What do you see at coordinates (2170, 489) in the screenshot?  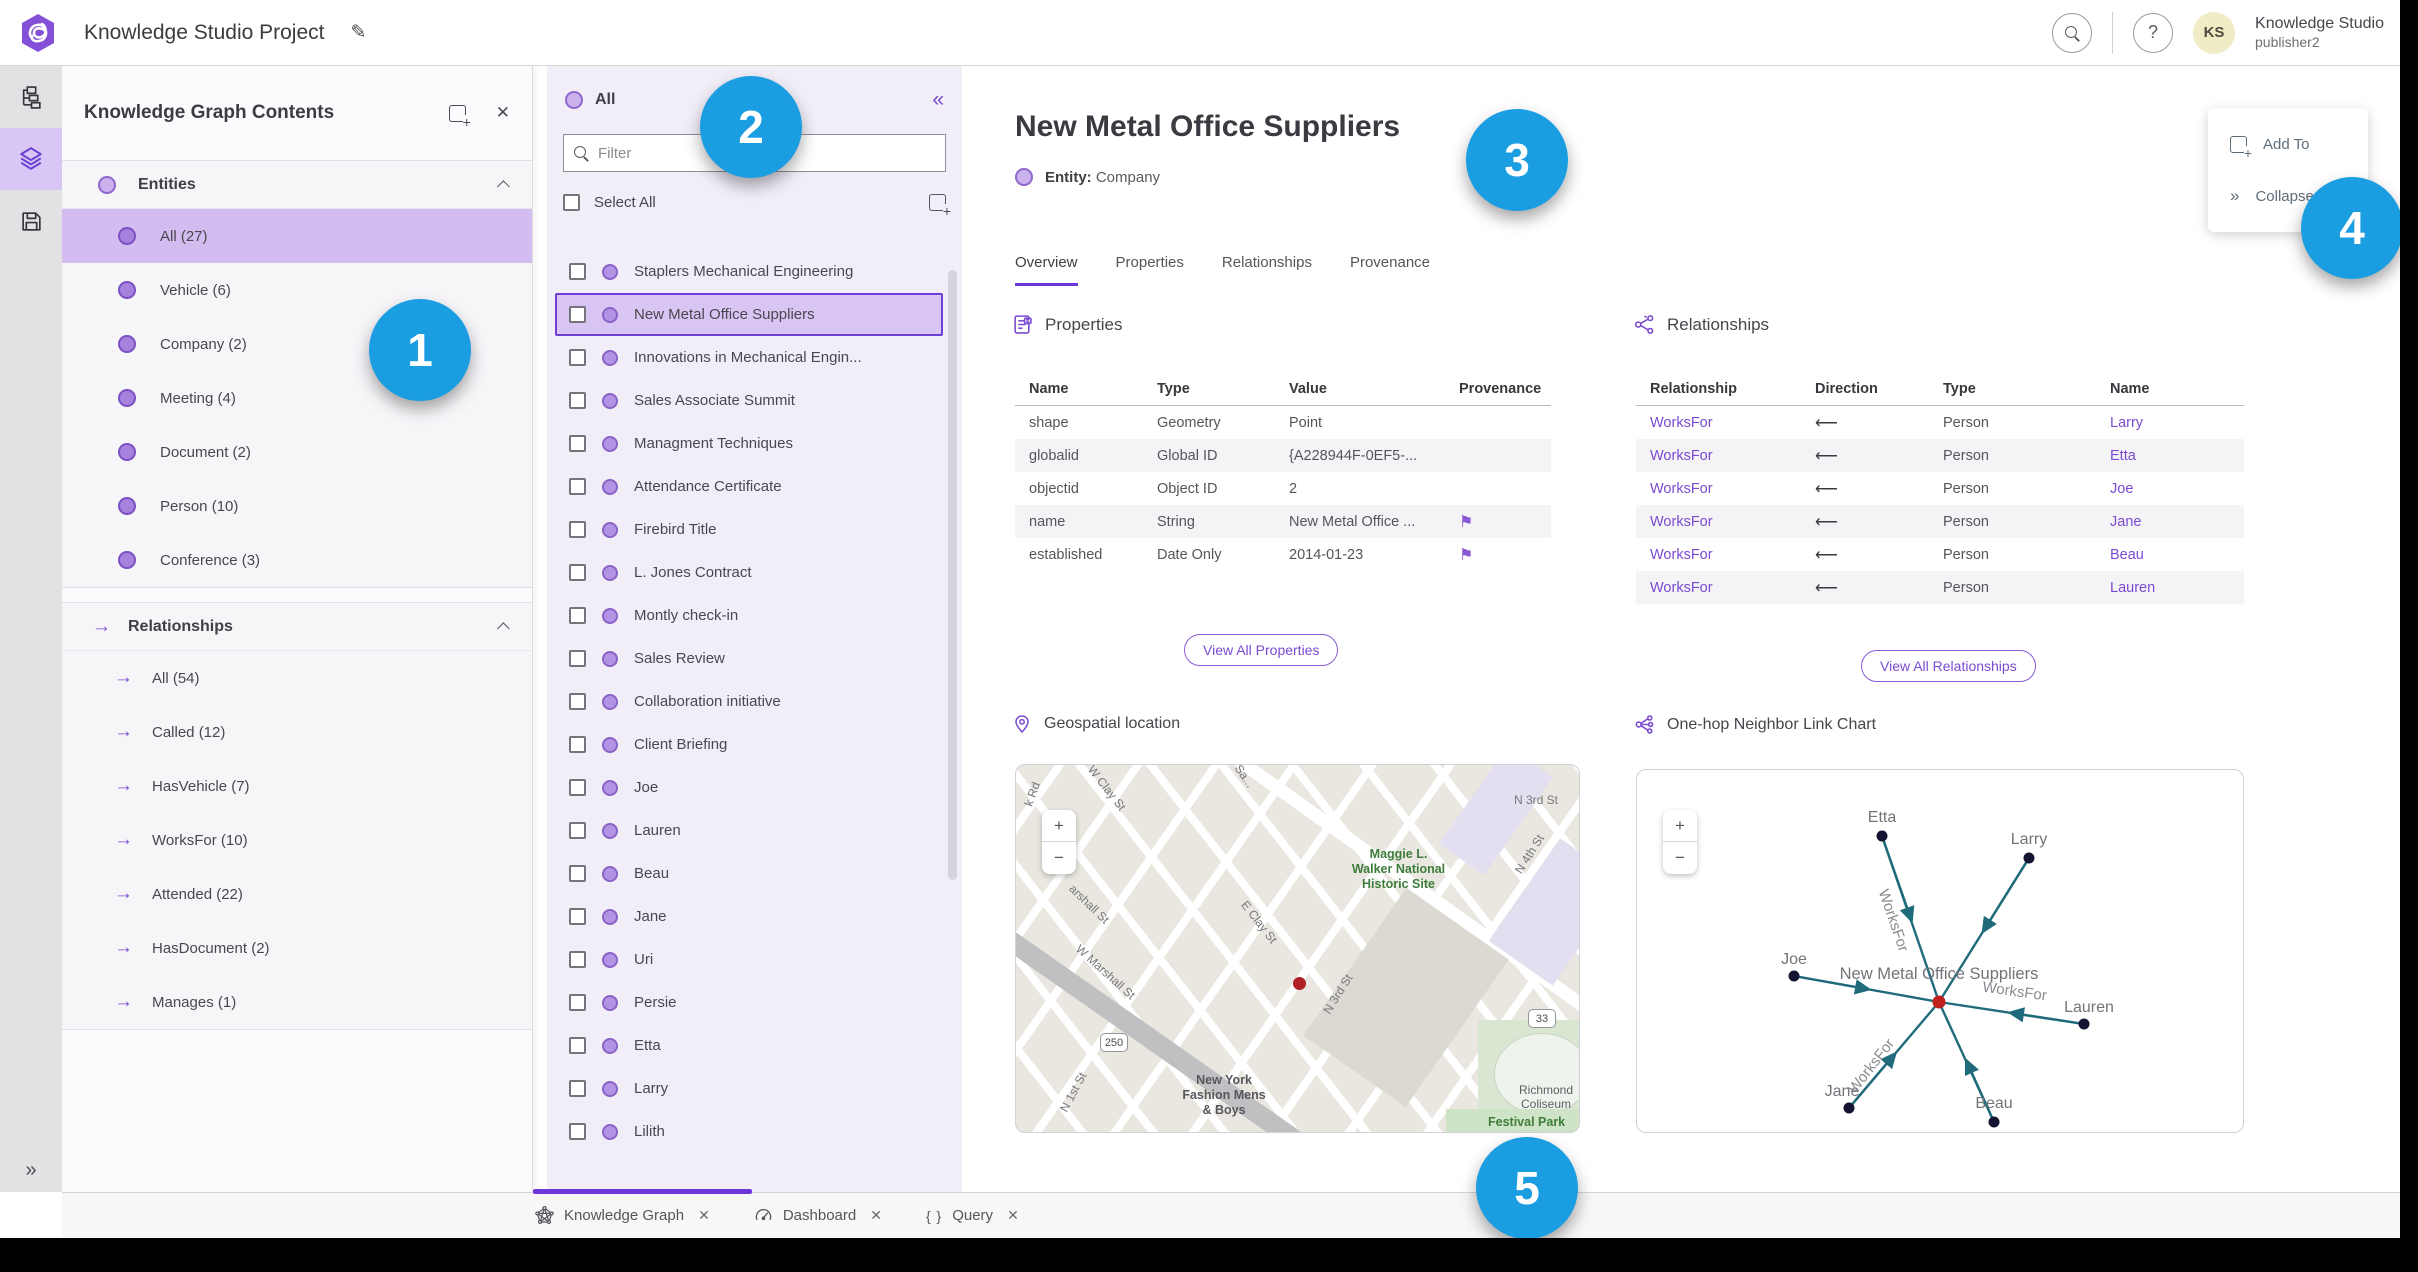 I see `entity-link: Joe` at bounding box center [2170, 489].